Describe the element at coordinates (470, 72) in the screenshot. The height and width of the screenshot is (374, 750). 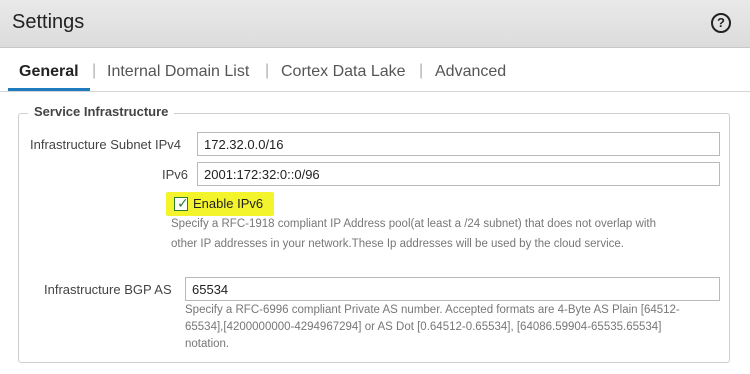
I see `tab-advanced: Advanced` at that location.